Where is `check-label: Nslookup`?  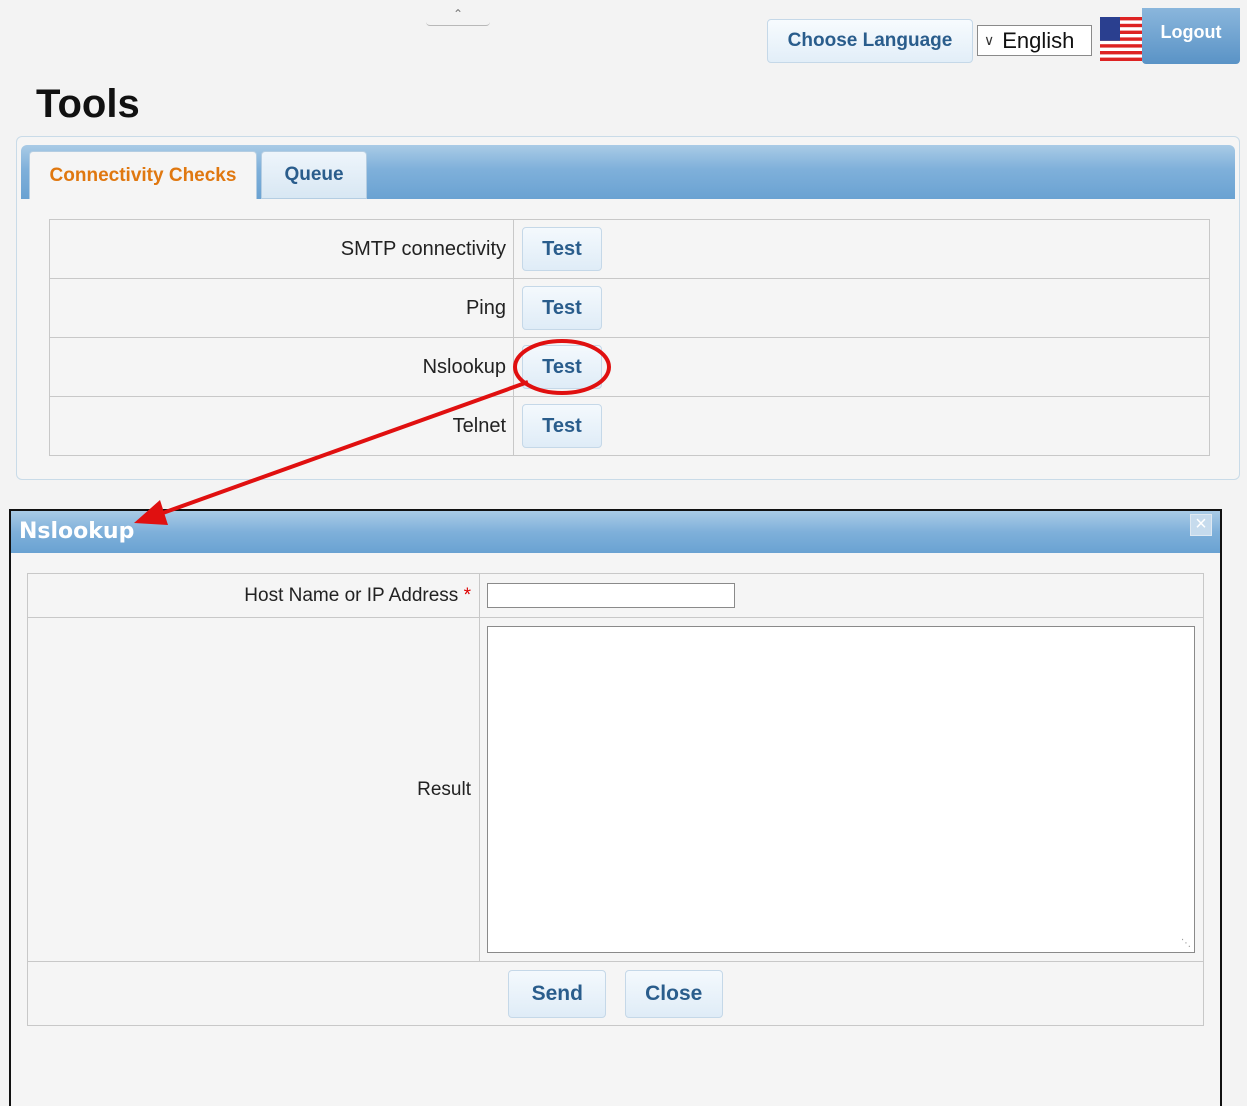 check-label: Nslookup is located at coordinates (281, 367).